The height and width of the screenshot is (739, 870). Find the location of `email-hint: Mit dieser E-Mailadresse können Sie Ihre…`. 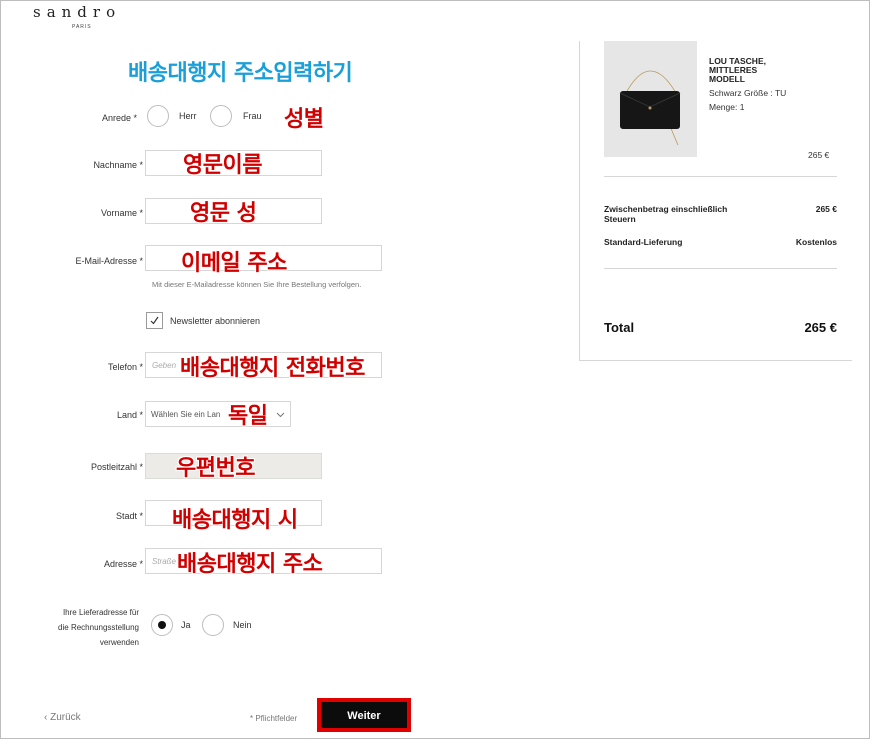

email-hint: Mit dieser E-Mailadresse können Sie Ihre… is located at coordinates (257, 284).